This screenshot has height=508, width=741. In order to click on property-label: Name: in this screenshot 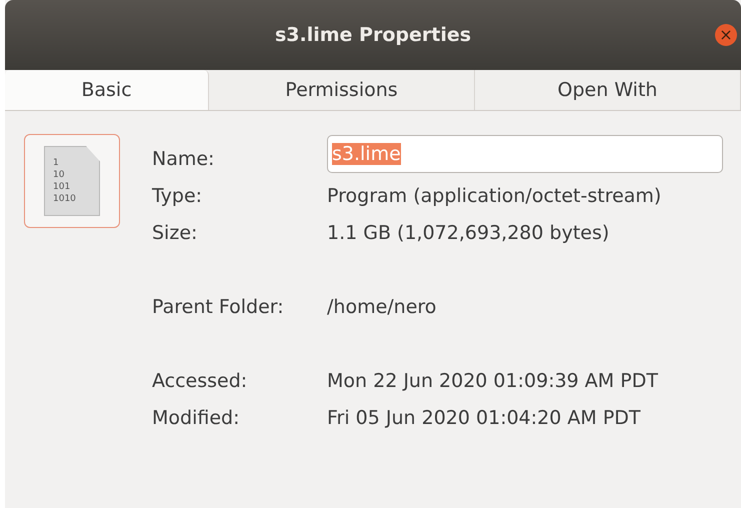, I will do `click(184, 159)`.